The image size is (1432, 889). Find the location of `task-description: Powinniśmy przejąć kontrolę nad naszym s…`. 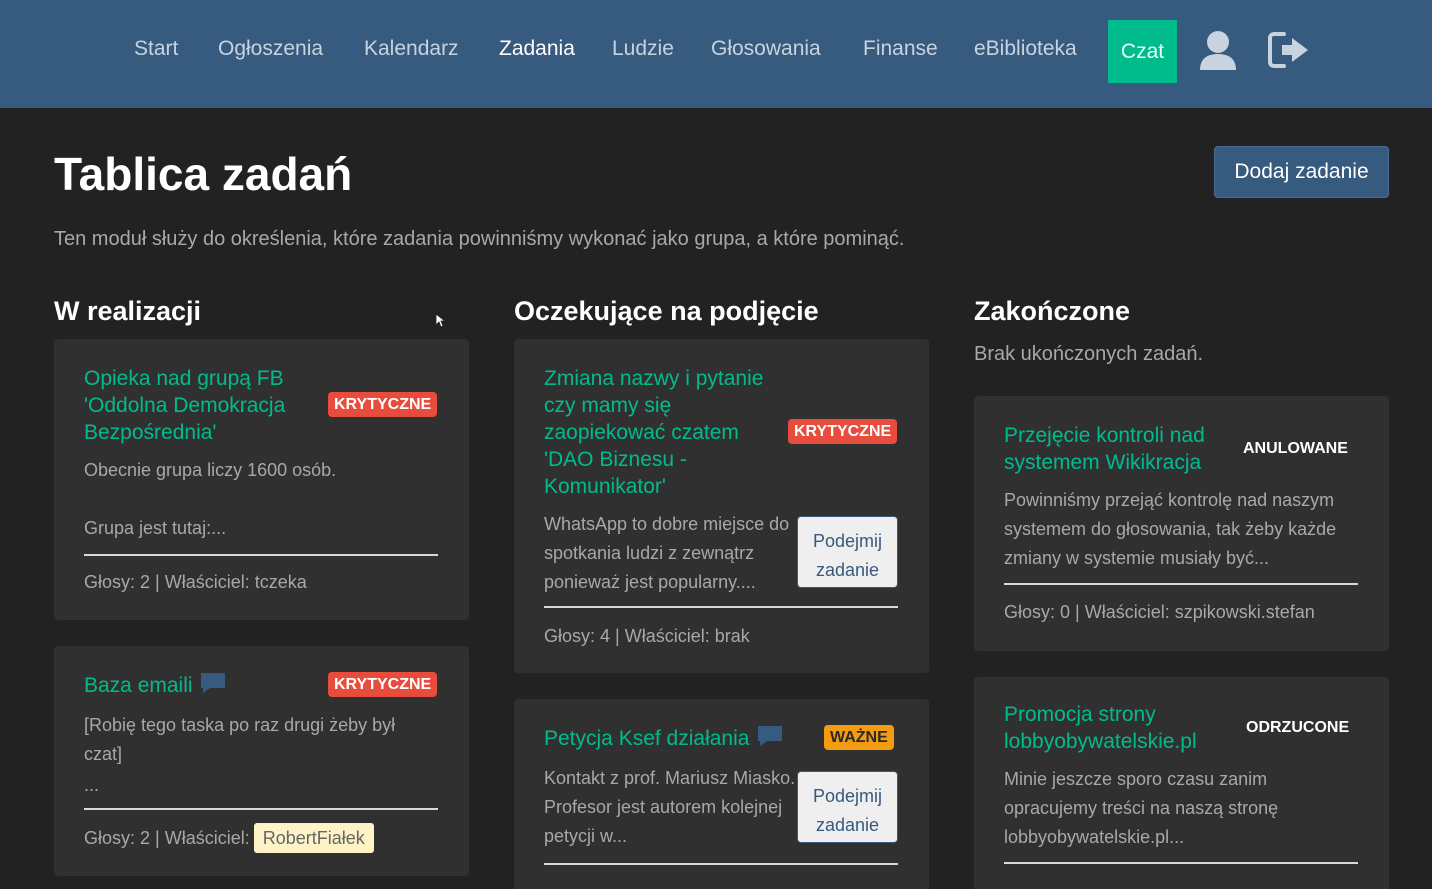

task-description: Powinniśmy przejąć kontrolę nad naszym s… is located at coordinates (1170, 529).